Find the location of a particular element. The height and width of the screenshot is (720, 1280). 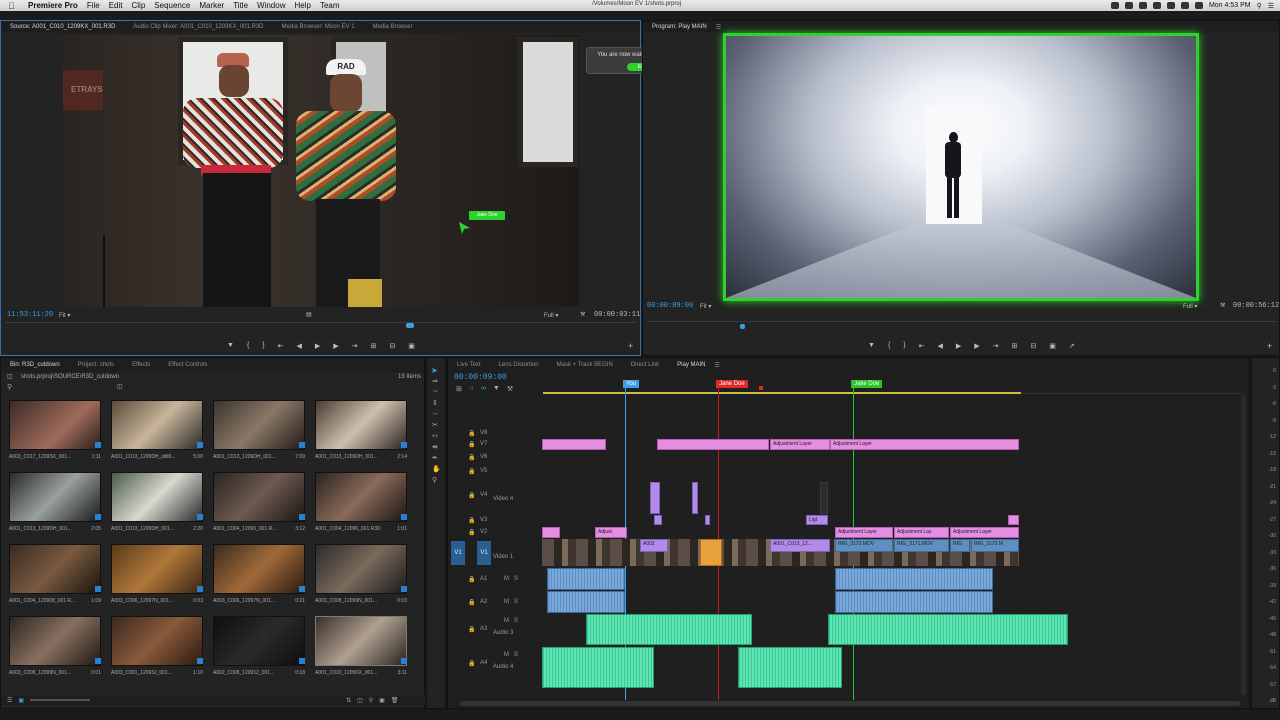

menu-edit: Edit is located at coordinates (116, 5).